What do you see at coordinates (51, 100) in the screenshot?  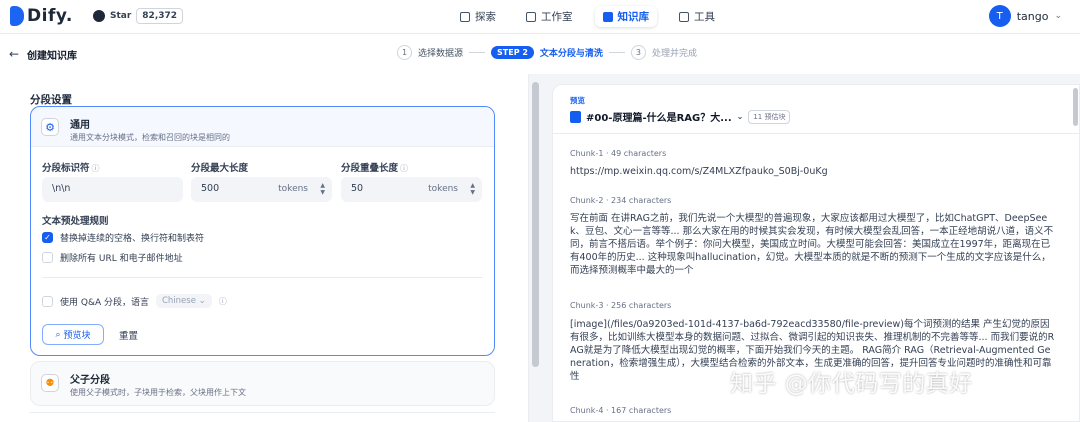 I see `segment-settings-title: 分段设置` at bounding box center [51, 100].